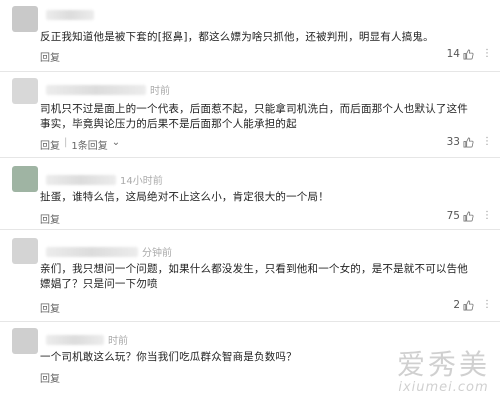  I want to click on comment-meta: 14小时前, so click(104, 179).